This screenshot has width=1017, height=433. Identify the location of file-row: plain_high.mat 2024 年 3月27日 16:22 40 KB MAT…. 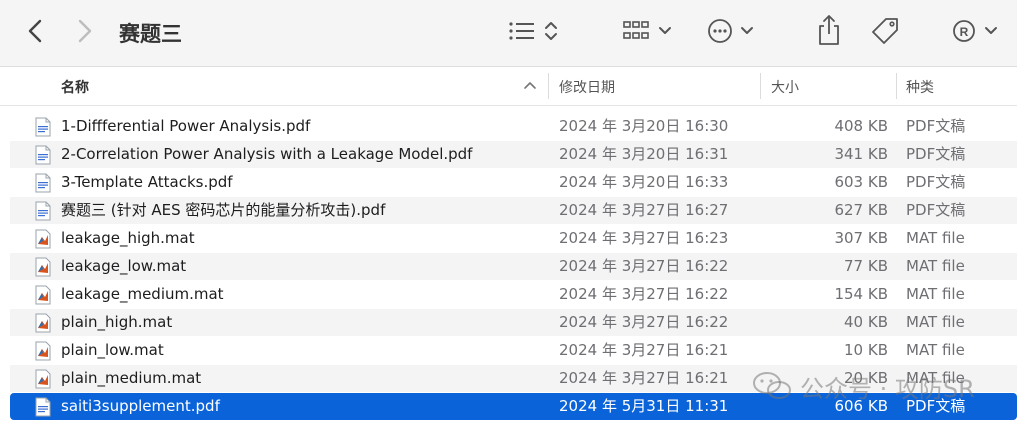
(513, 322).